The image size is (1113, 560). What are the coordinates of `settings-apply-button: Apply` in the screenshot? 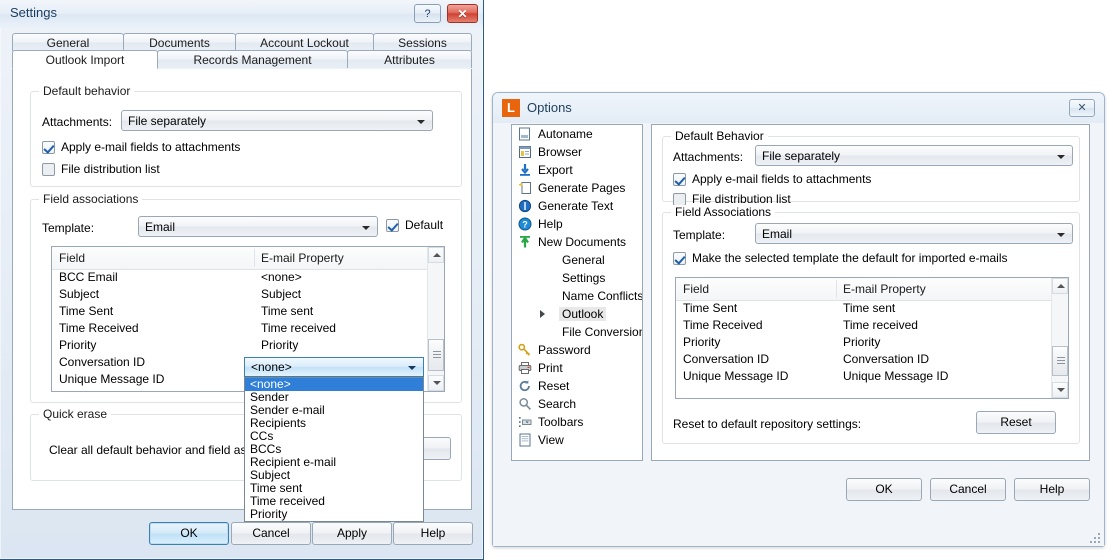 It's located at (352, 533).